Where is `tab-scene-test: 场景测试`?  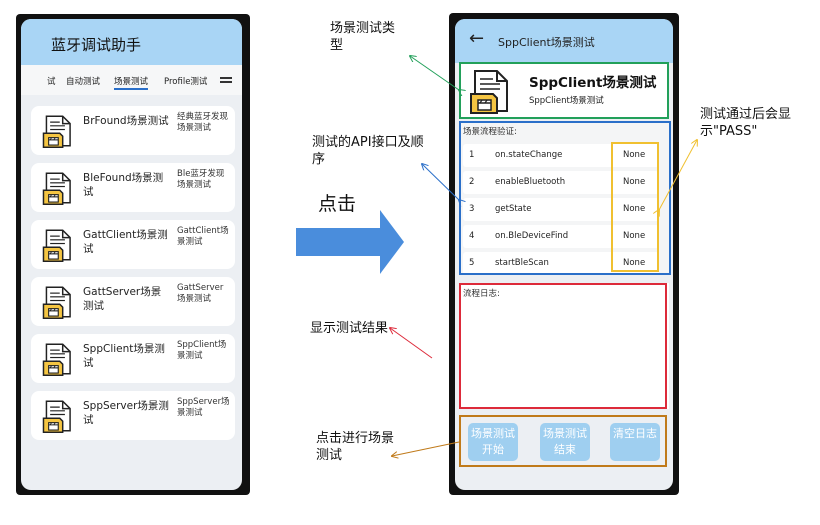 tab-scene-test: 场景测试 is located at coordinates (131, 82).